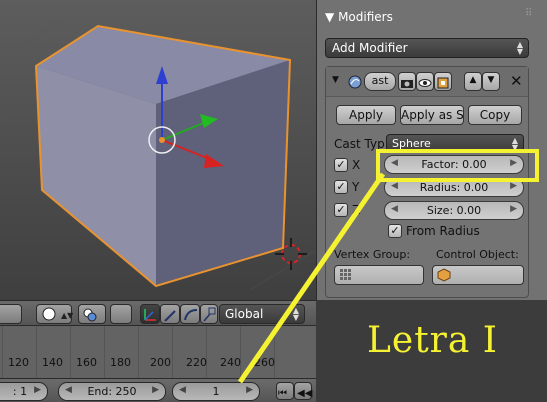 The width and height of the screenshot is (547, 402). Describe the element at coordinates (120, 362) in the screenshot. I see `timeline-tick: 180` at that location.